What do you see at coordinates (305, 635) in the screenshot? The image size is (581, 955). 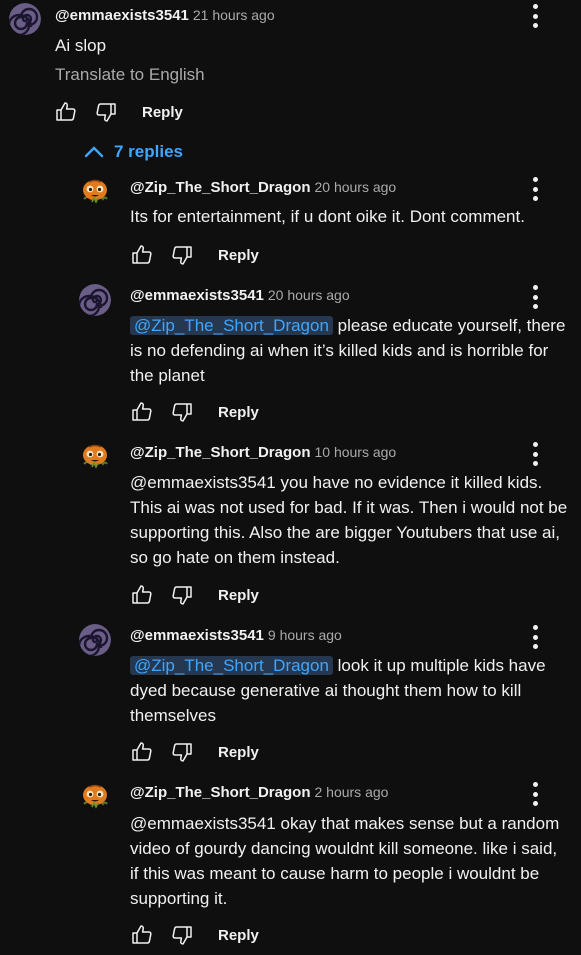 I see `timestamp: 9 hours ago` at bounding box center [305, 635].